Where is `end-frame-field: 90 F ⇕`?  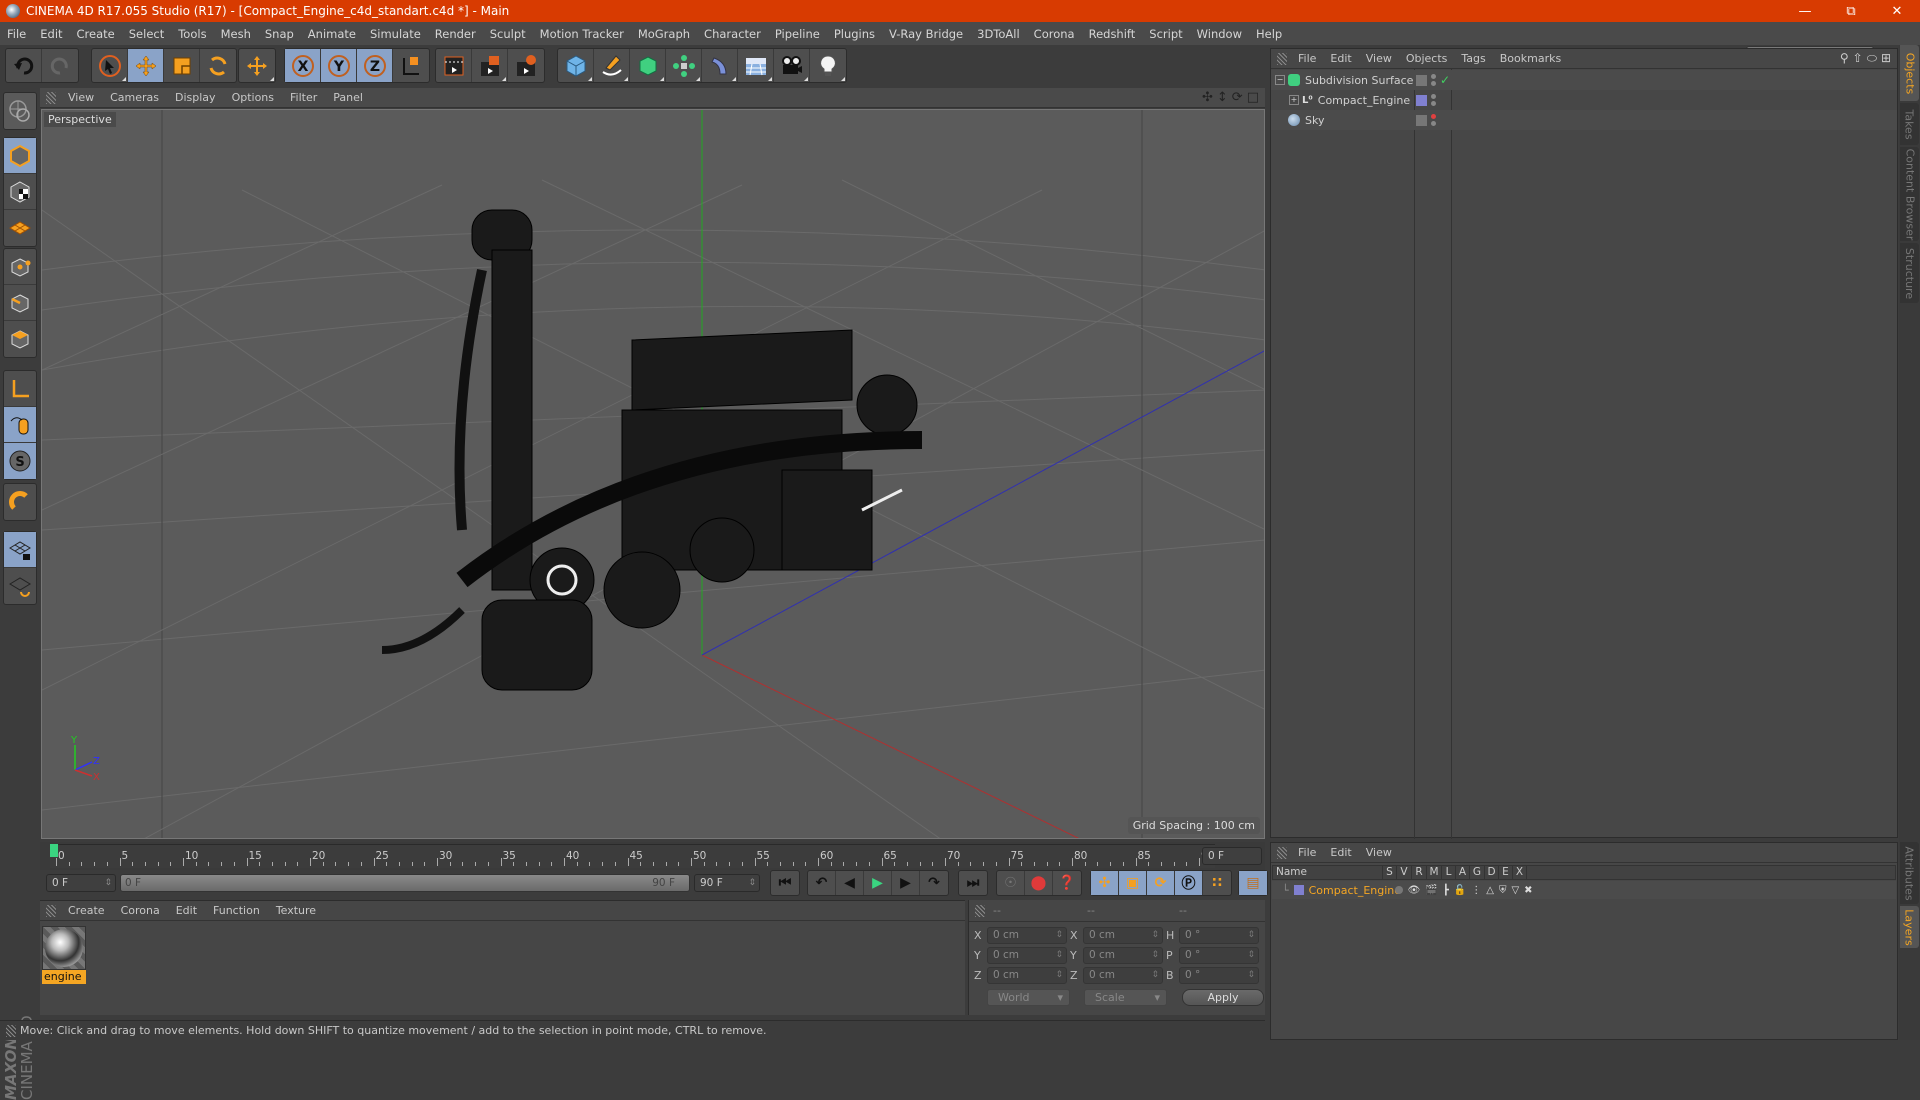
end-frame-field: 90 F ⇕ is located at coordinates (727, 883).